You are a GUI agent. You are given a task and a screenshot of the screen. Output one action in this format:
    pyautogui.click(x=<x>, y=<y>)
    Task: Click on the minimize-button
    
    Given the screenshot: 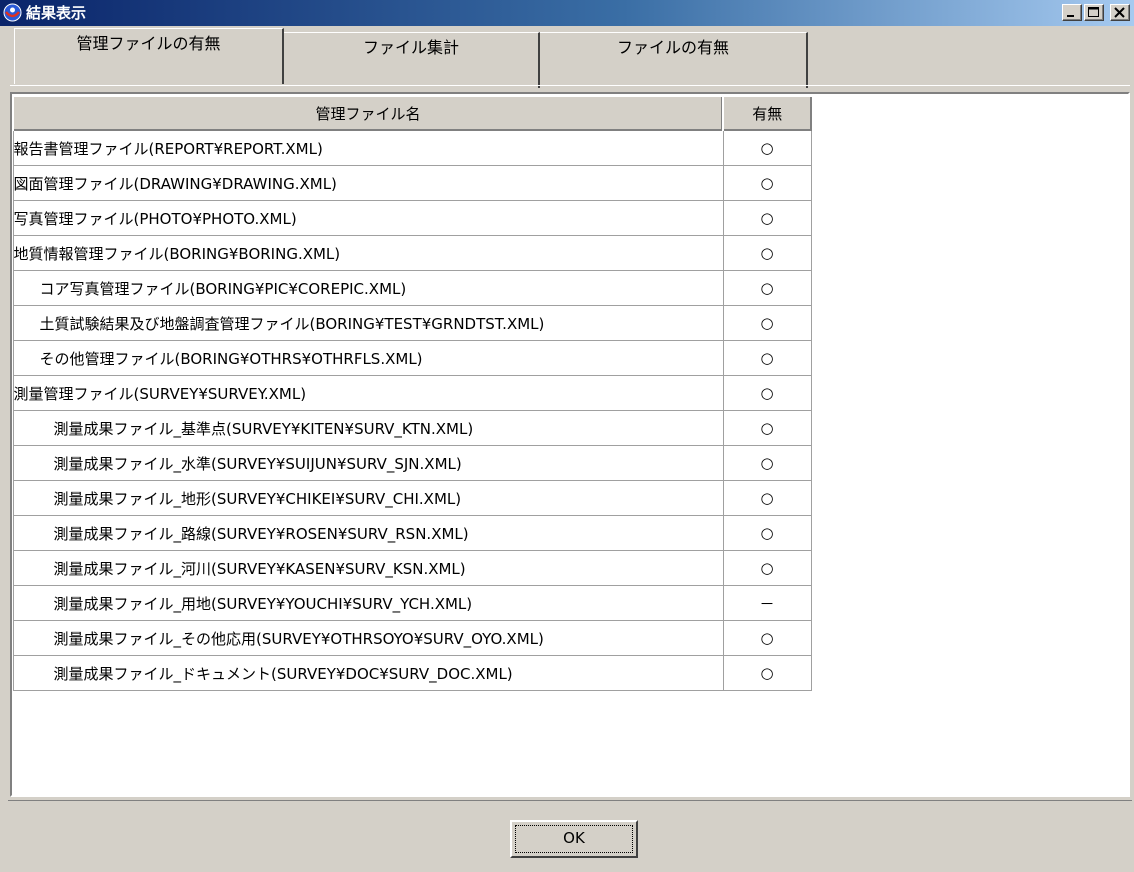 What is the action you would take?
    pyautogui.click(x=1072, y=12)
    